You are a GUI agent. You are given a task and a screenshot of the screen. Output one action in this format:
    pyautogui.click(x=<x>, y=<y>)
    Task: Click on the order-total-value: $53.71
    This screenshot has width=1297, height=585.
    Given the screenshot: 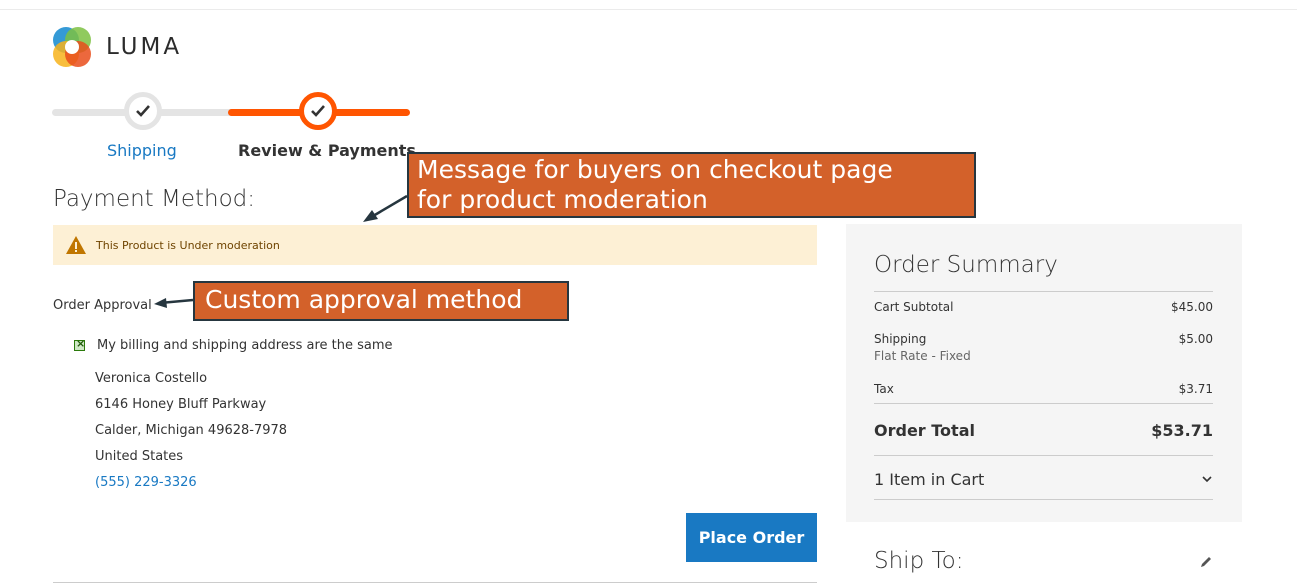 What is the action you would take?
    pyautogui.click(x=1182, y=430)
    